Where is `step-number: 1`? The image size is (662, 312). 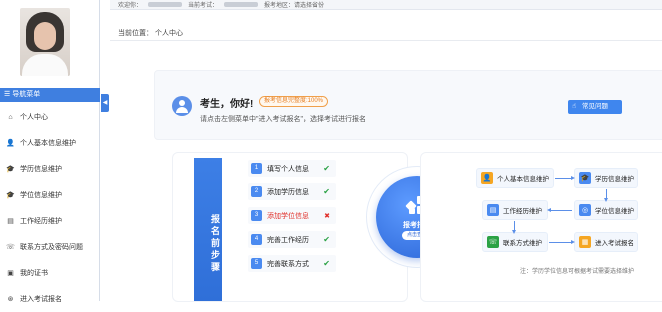
step-number: 1 is located at coordinates (256, 168).